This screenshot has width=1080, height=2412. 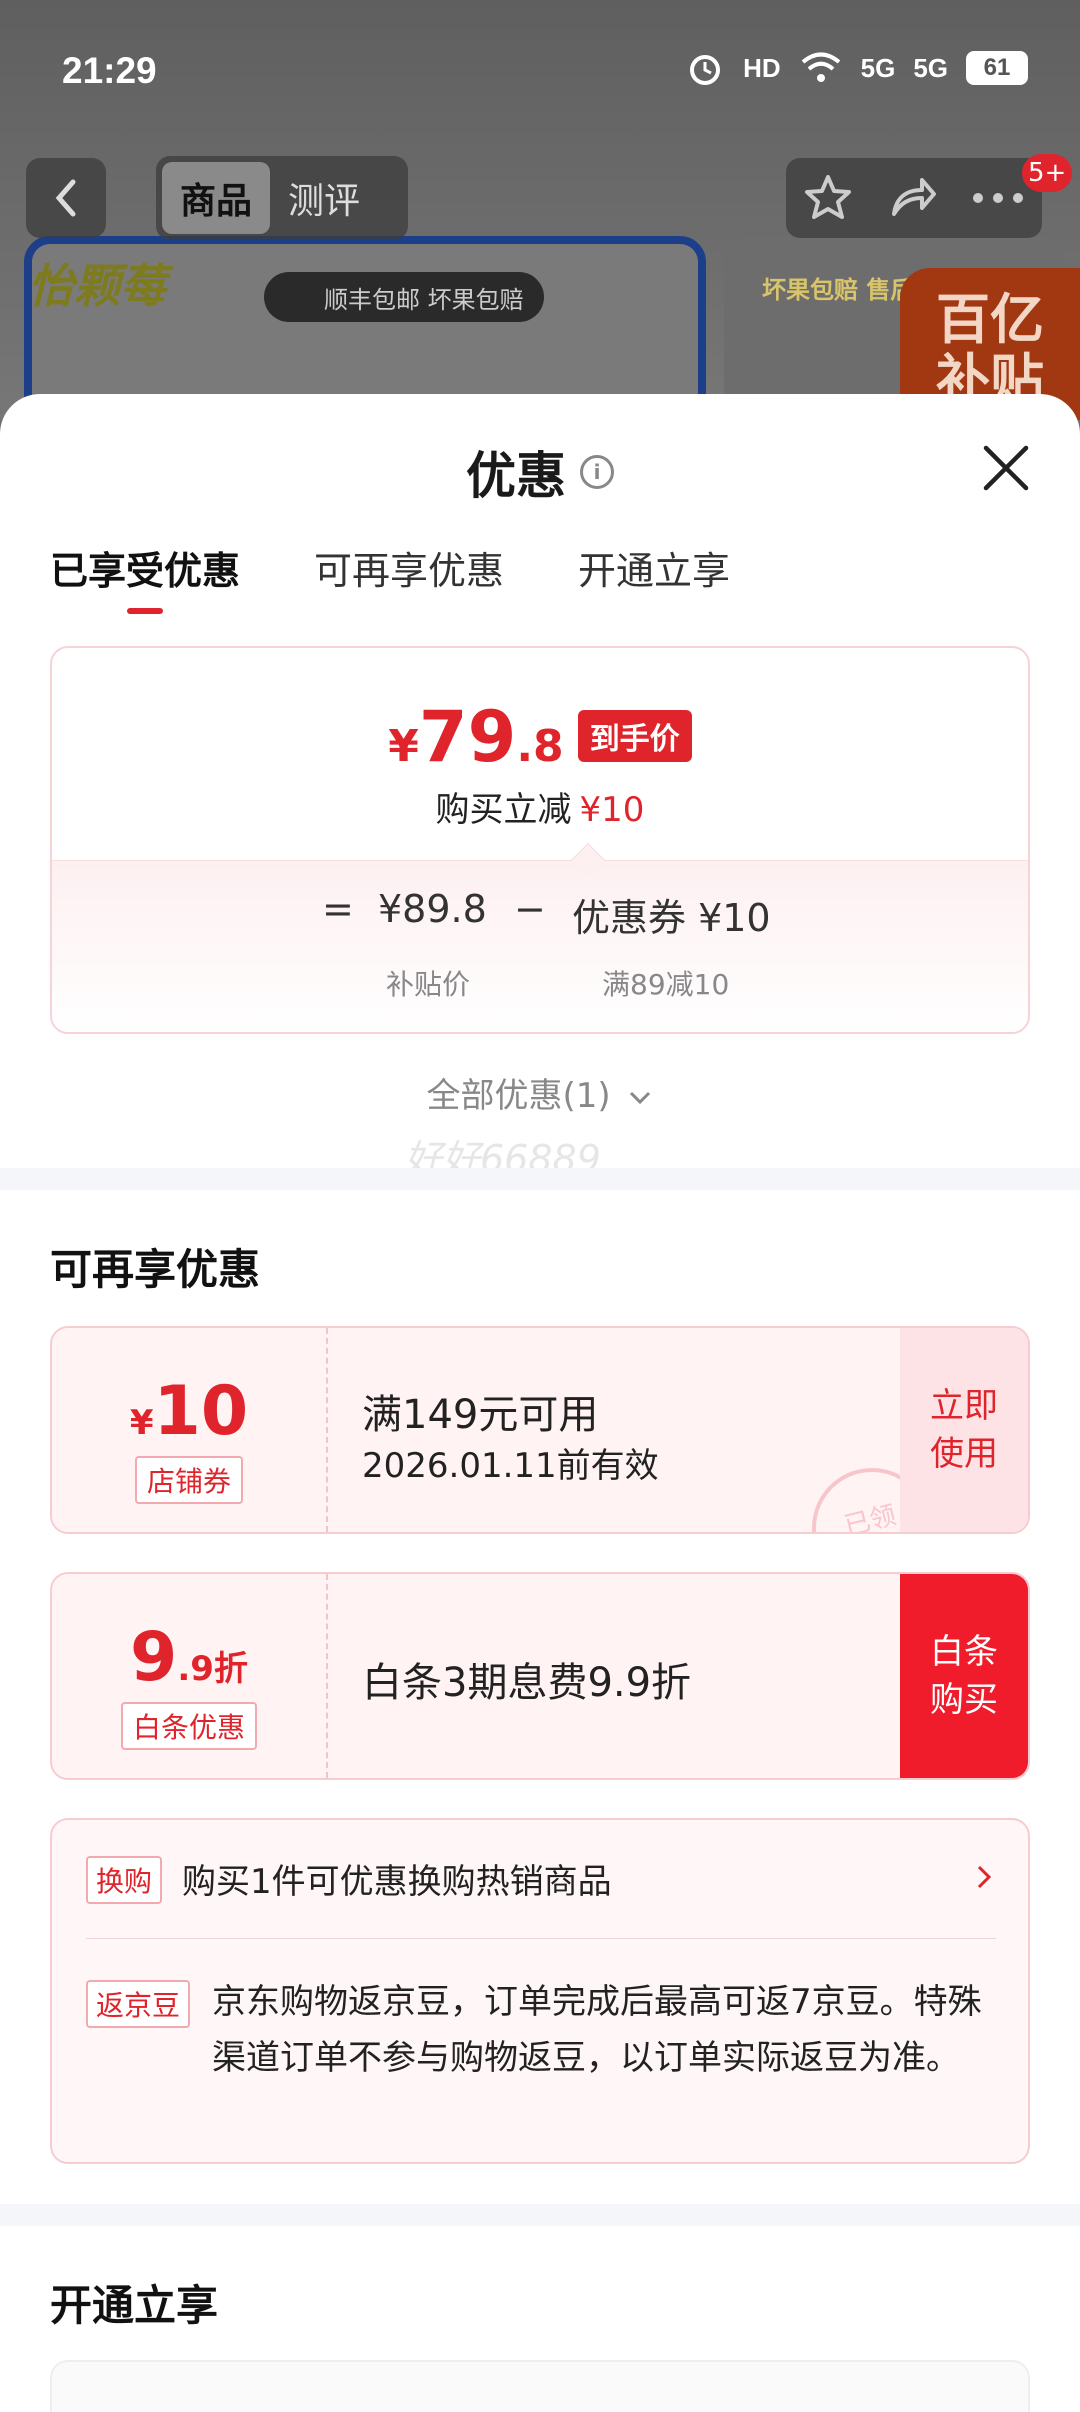 What do you see at coordinates (97, 286) in the screenshot?
I see `brand-logo: 怡颗莓` at bounding box center [97, 286].